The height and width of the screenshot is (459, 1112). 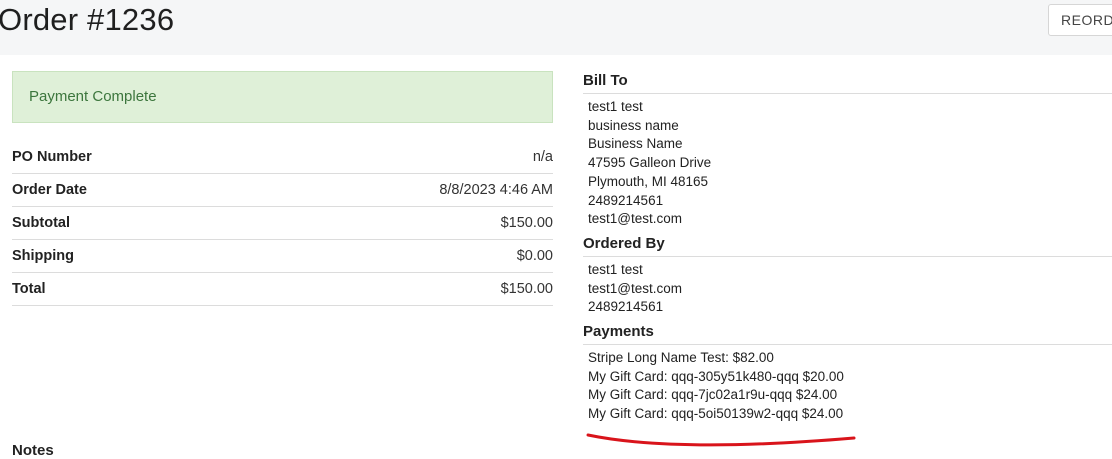 I want to click on bill-to-line: business name, so click(x=633, y=125).